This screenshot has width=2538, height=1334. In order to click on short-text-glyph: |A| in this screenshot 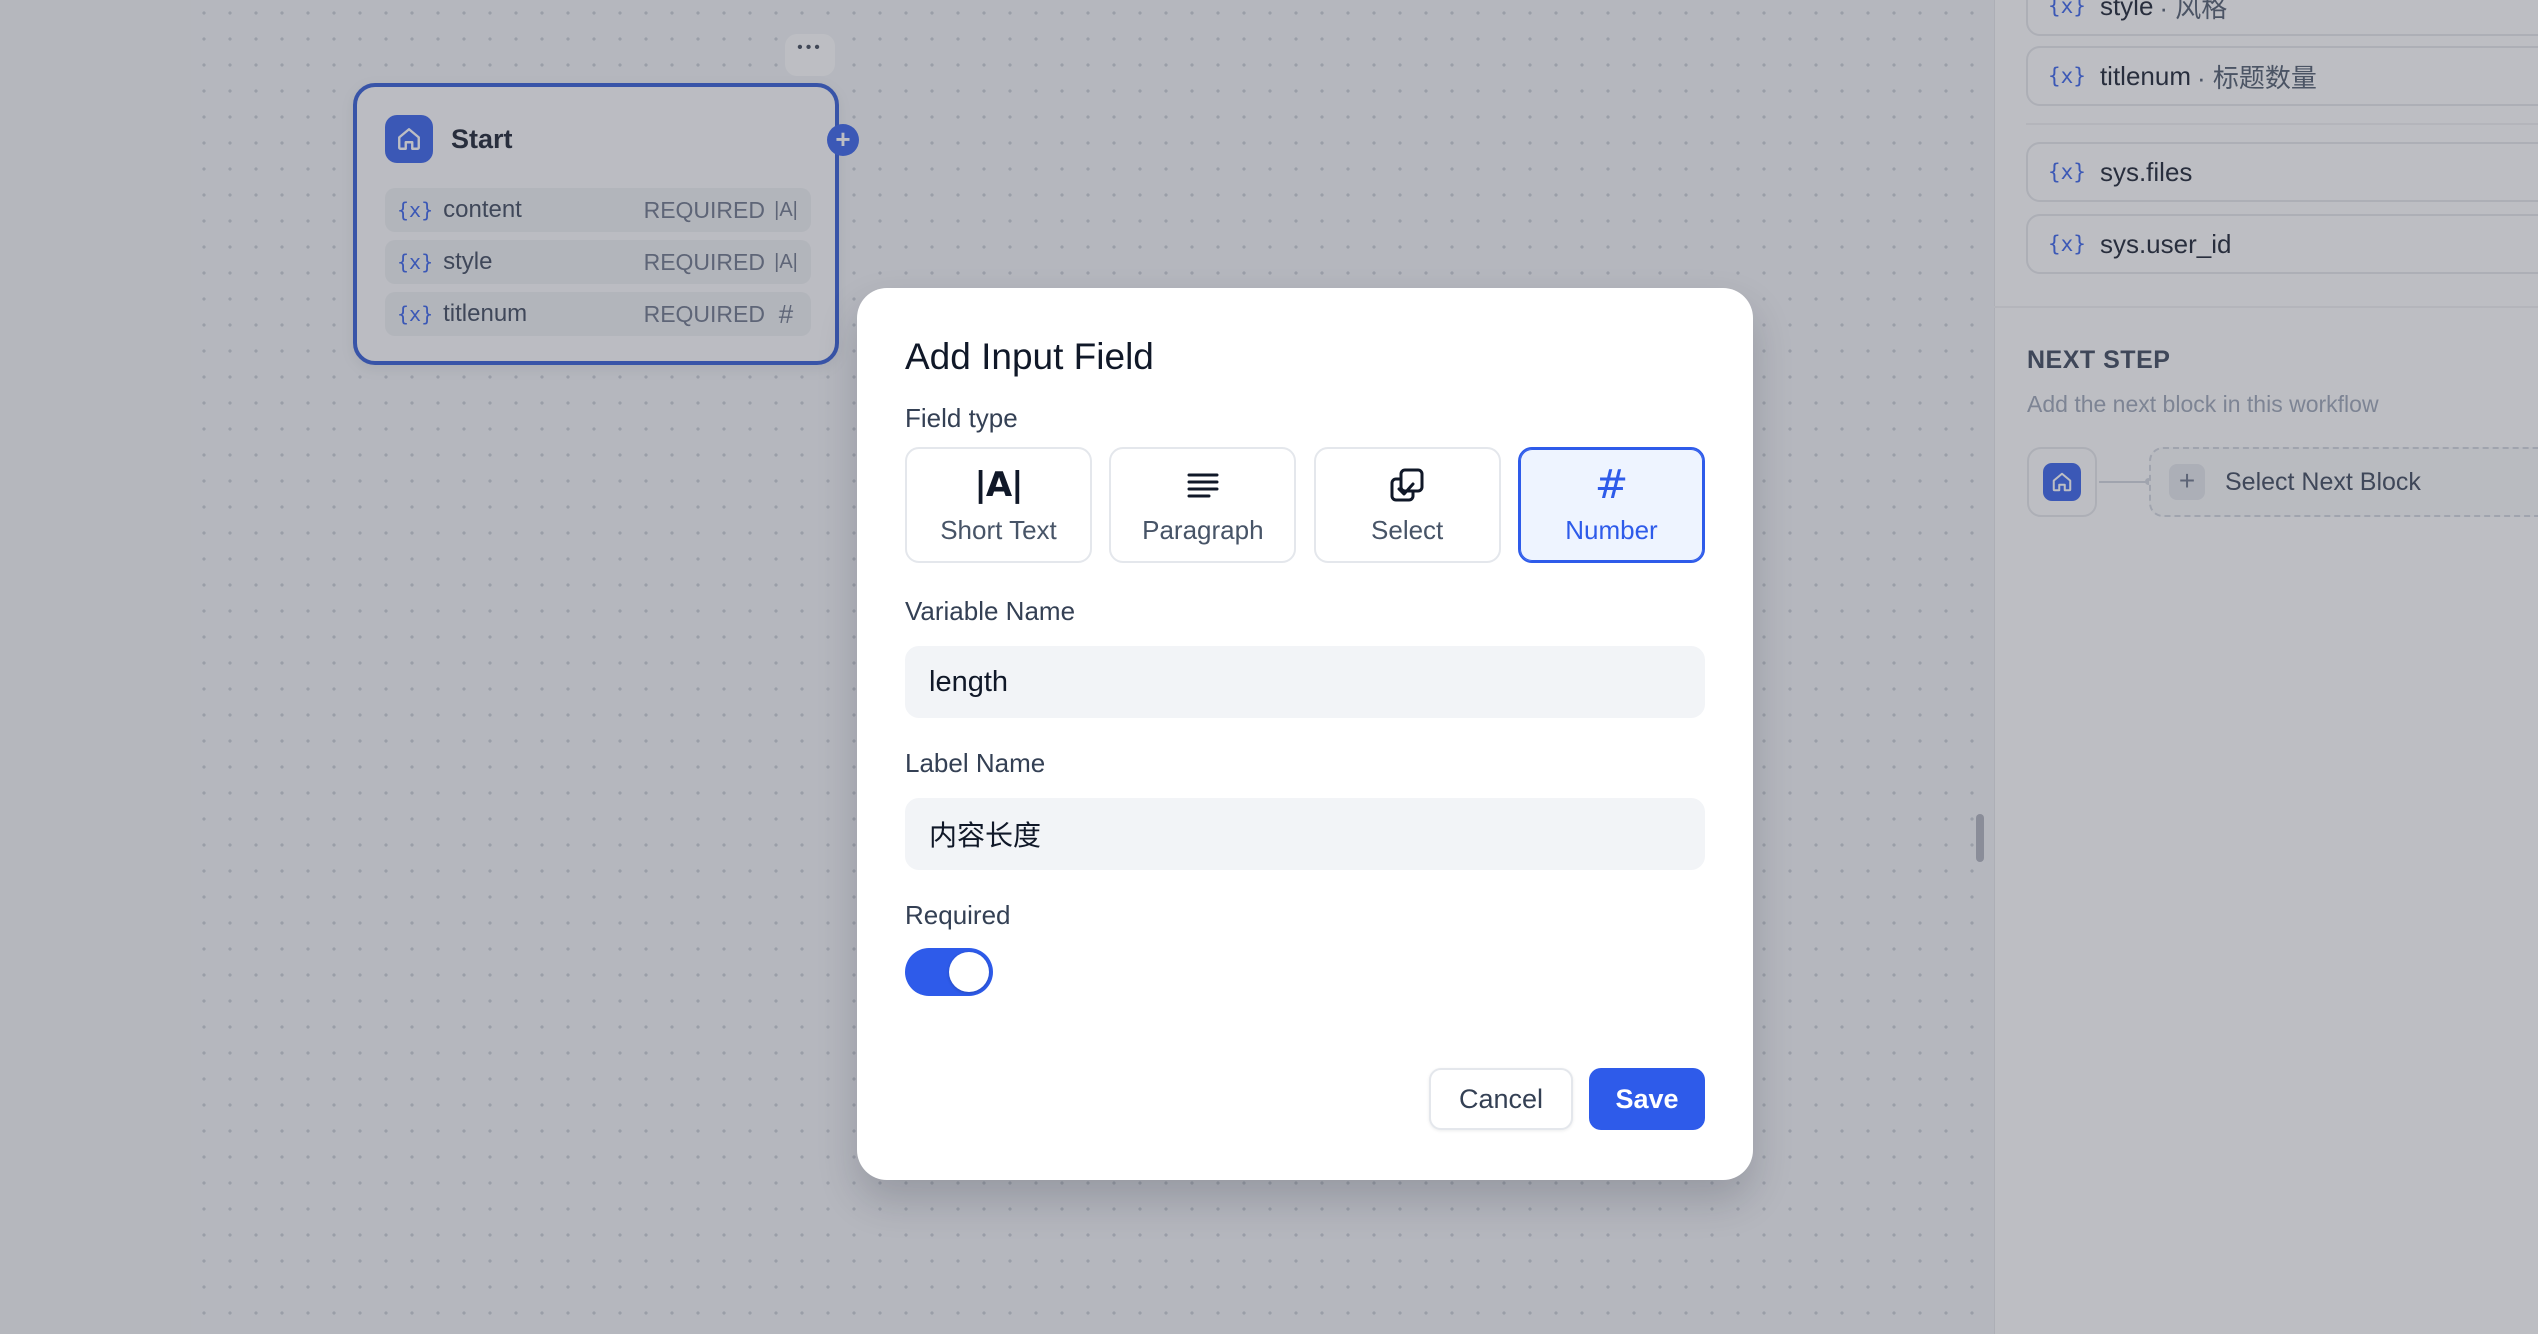, I will do `click(998, 484)`.